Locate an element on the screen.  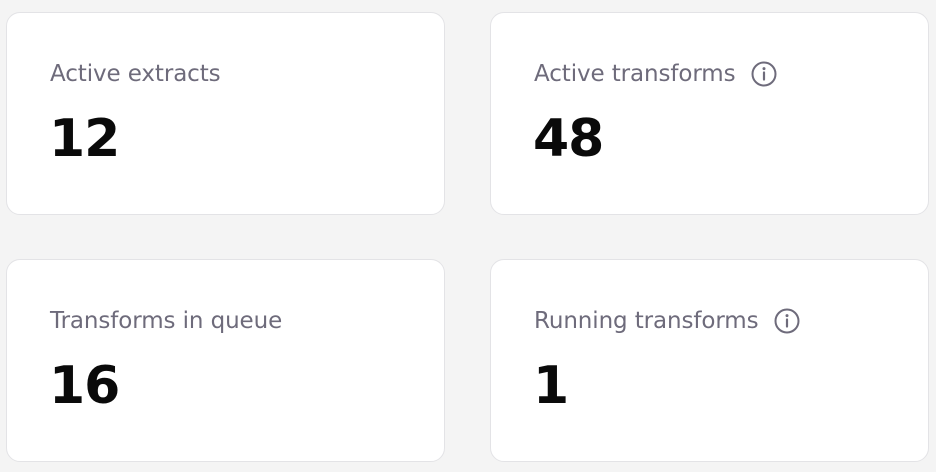
metric-card-header: Running transforms is located at coordinates (667, 321).